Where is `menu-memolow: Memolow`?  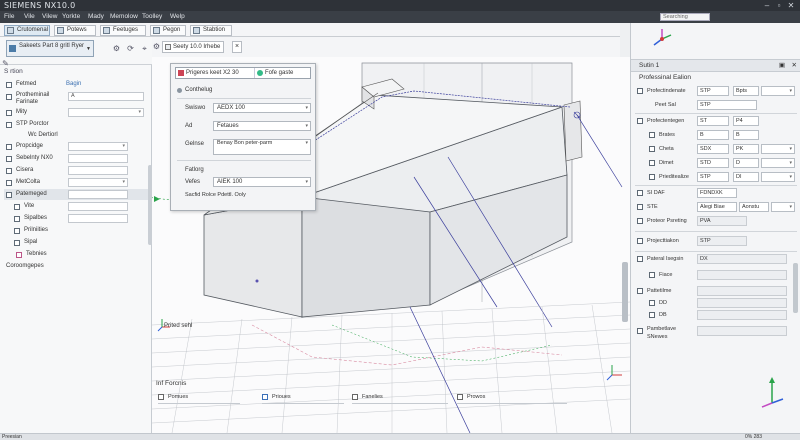 menu-memolow: Memolow is located at coordinates (124, 16).